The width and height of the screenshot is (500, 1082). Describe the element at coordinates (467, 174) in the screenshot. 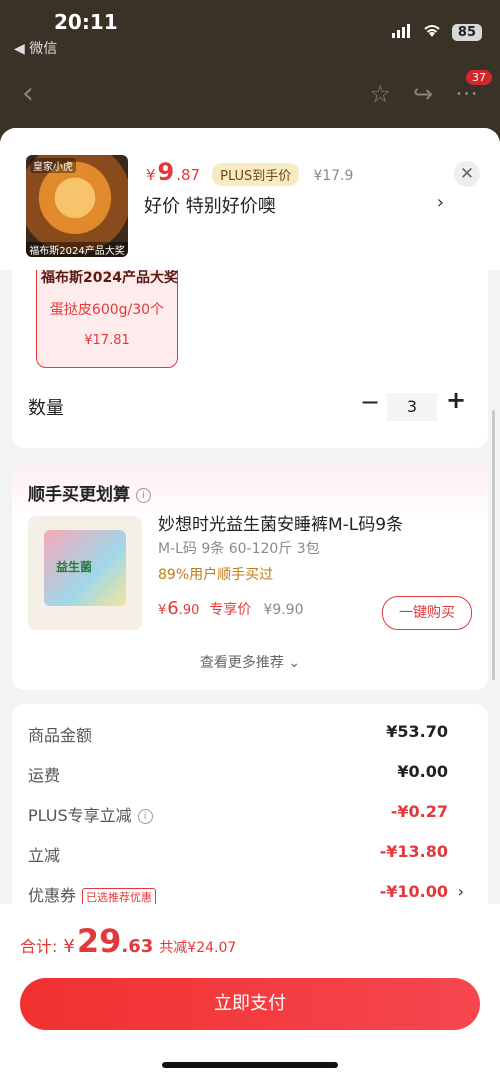

I see `close-icon: ✕` at that location.